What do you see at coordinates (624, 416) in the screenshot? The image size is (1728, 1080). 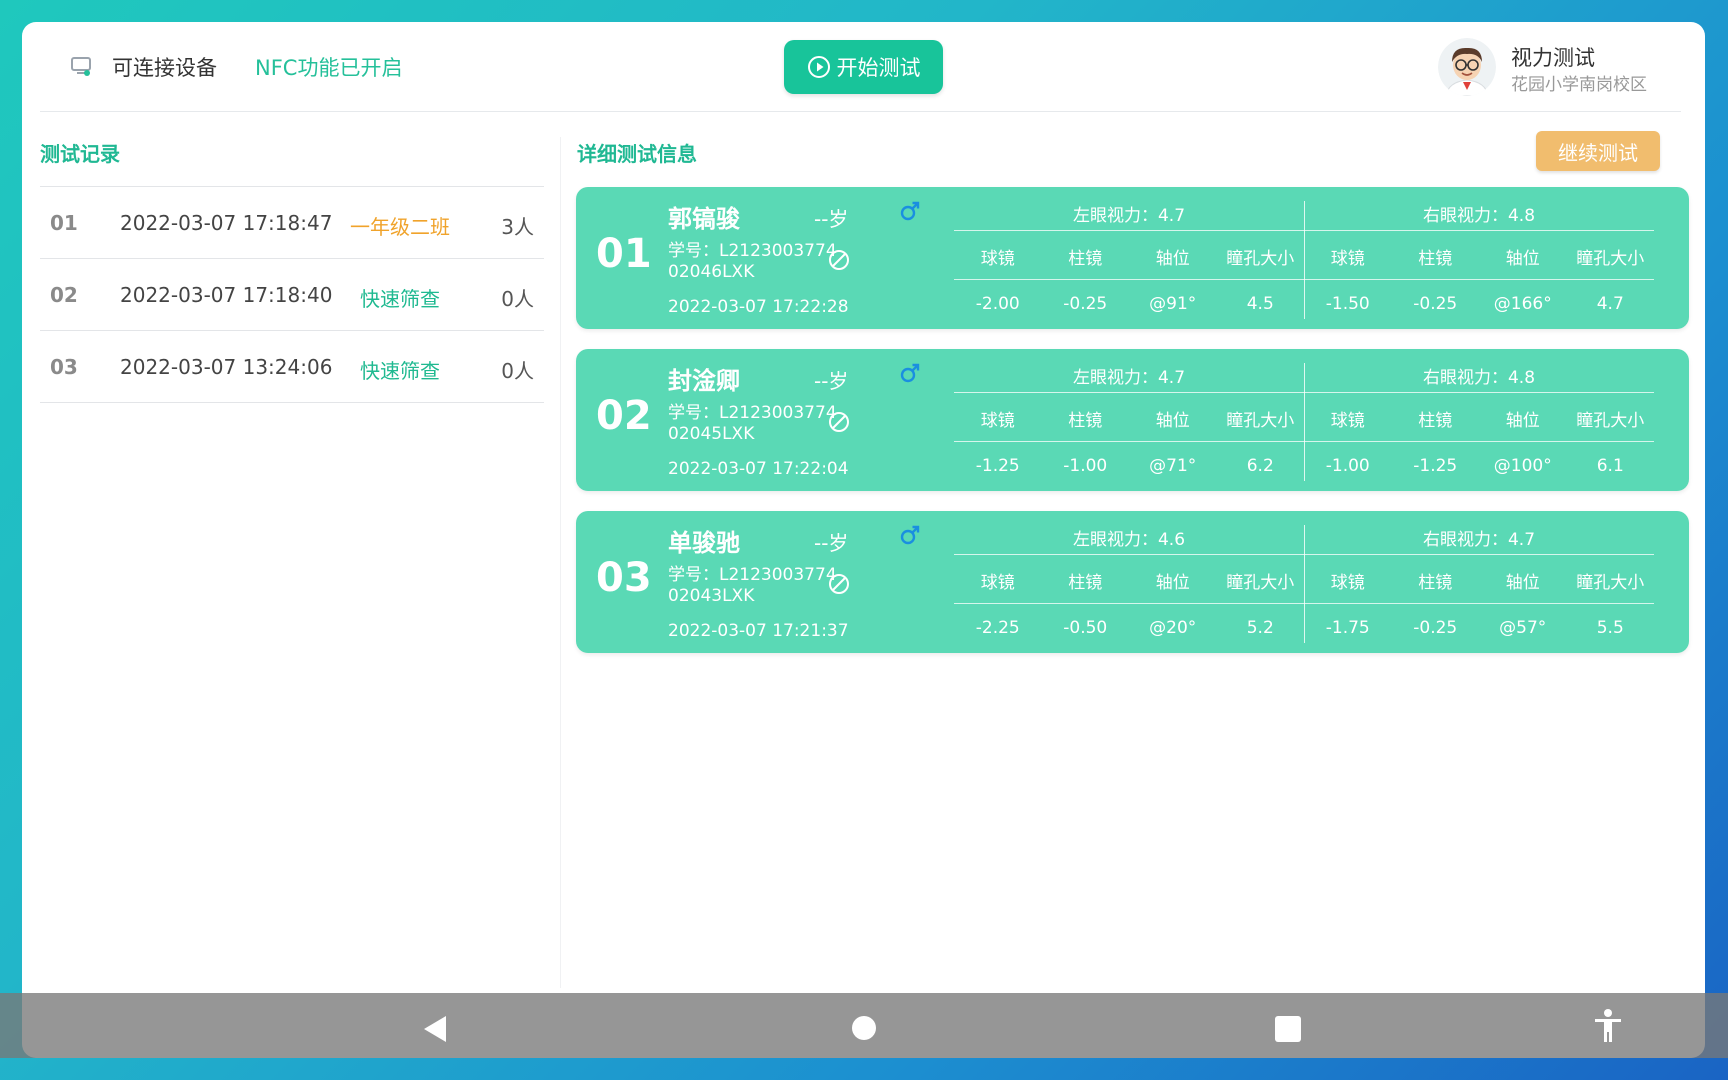 I see `student-index: 02` at bounding box center [624, 416].